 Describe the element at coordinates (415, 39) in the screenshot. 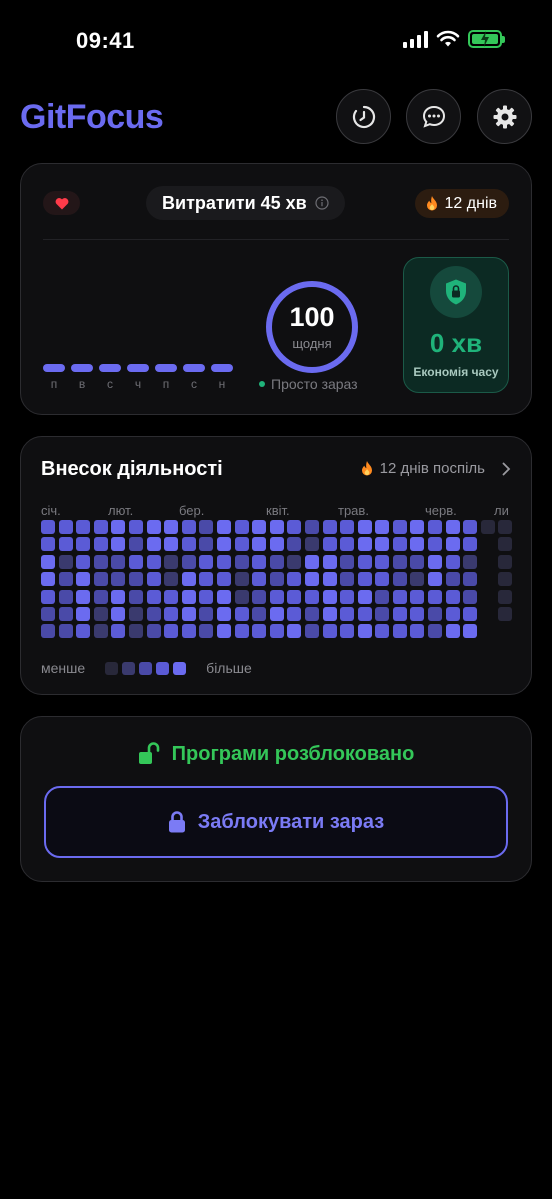

I see `cellular-signal-icon` at that location.